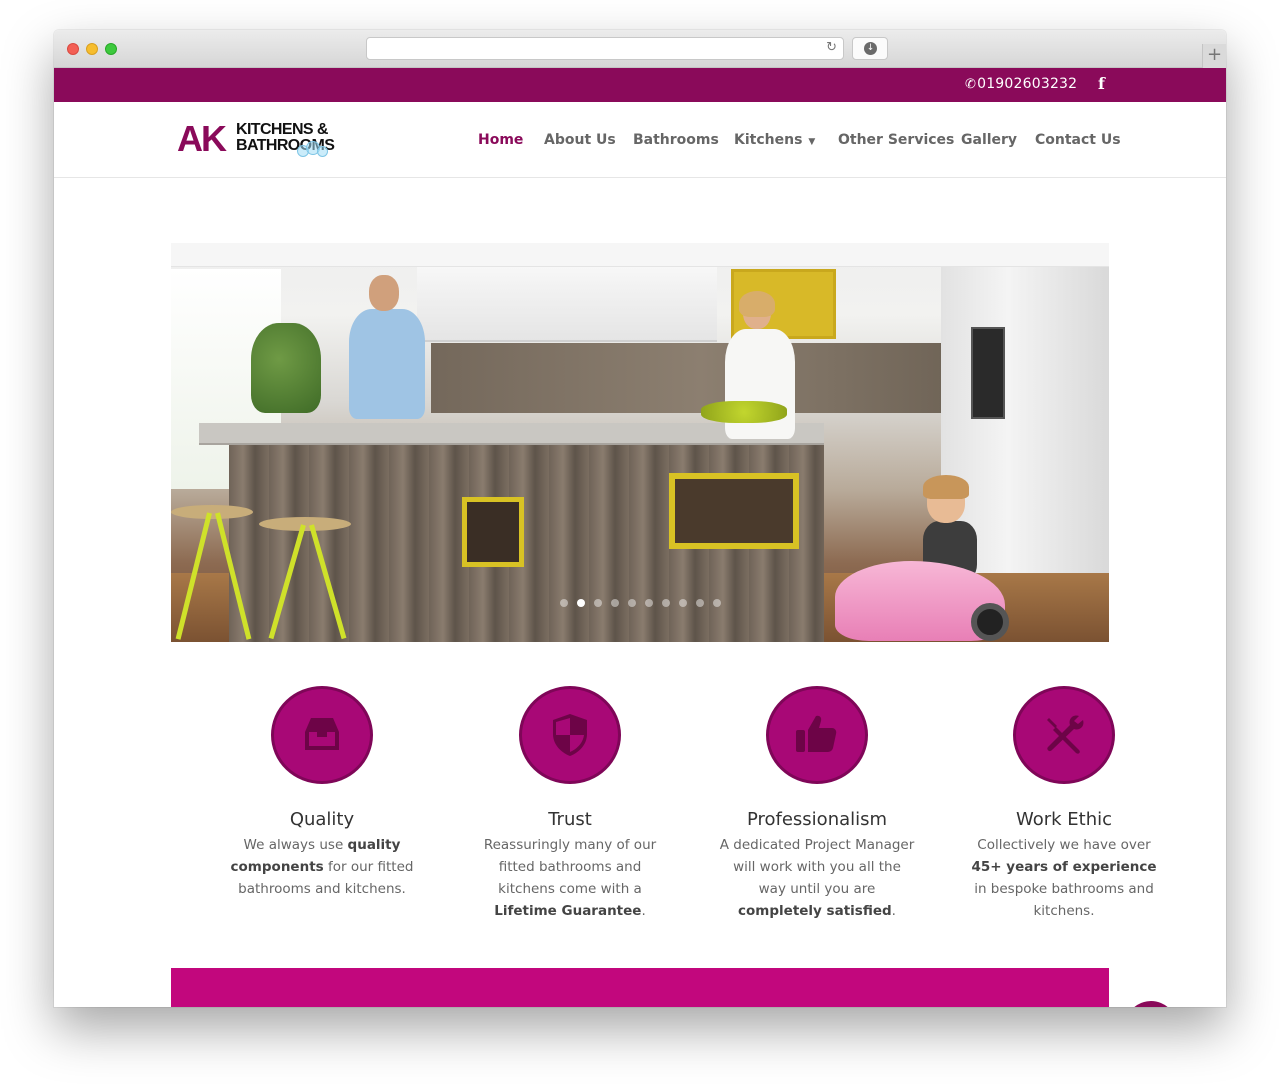  I want to click on hero-image-doll-niche, so click(734, 511).